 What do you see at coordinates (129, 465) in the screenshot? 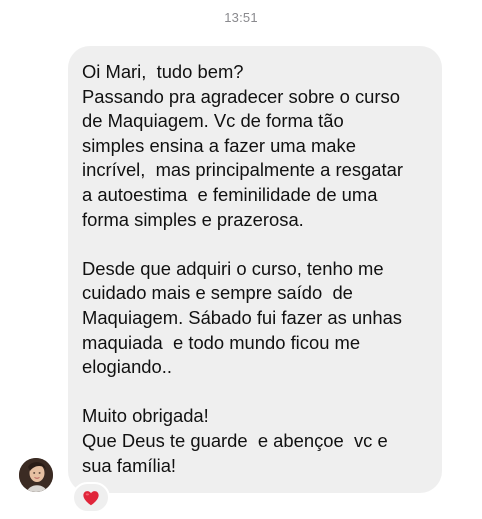
I see `message-line: sua família!` at bounding box center [129, 465].